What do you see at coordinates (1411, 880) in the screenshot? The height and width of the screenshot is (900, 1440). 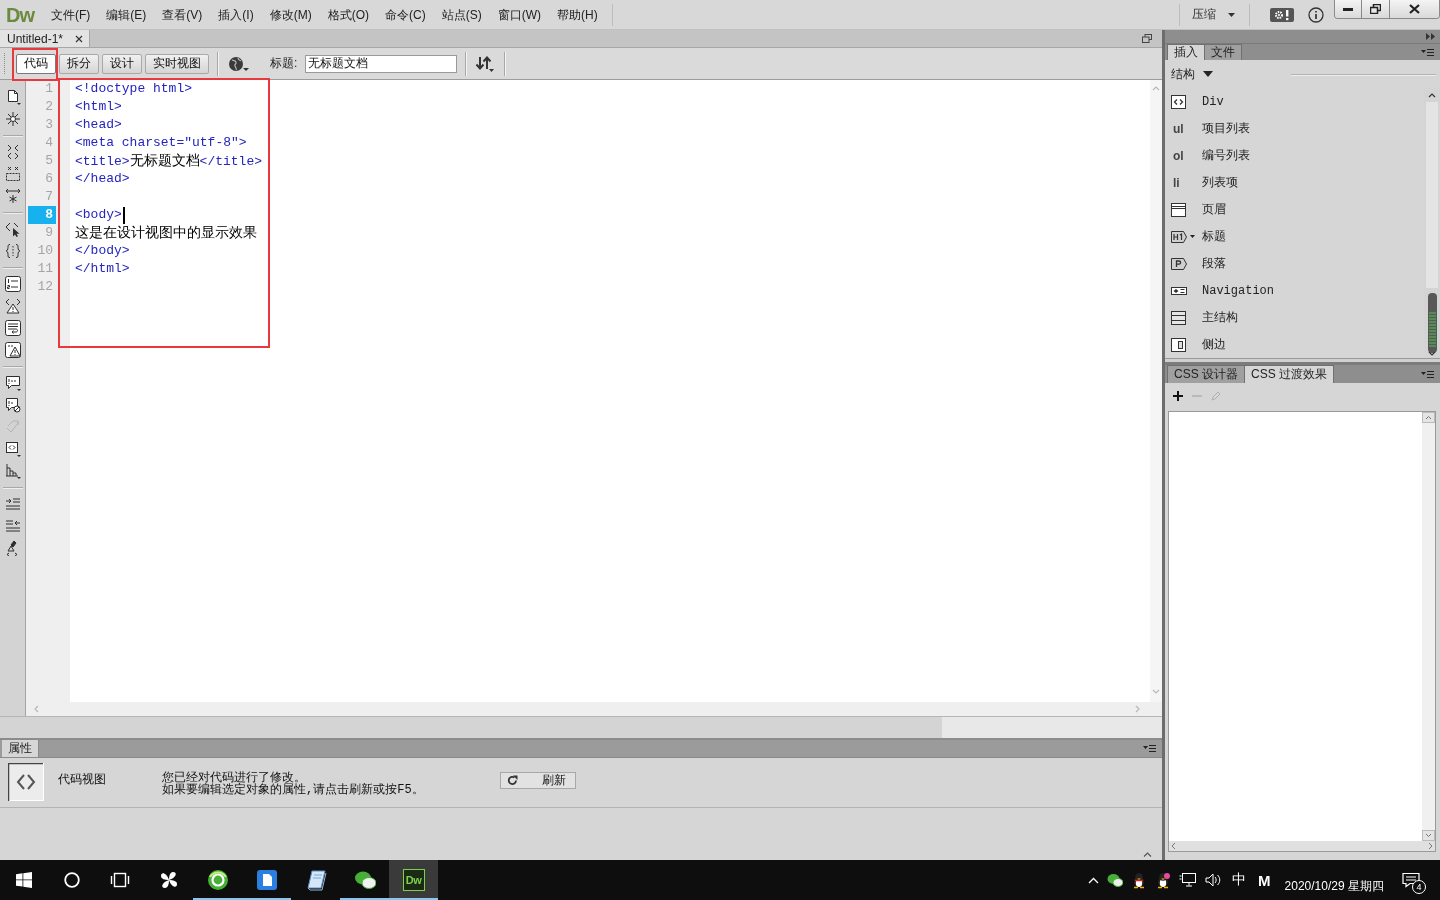 I see `notification-icon` at bounding box center [1411, 880].